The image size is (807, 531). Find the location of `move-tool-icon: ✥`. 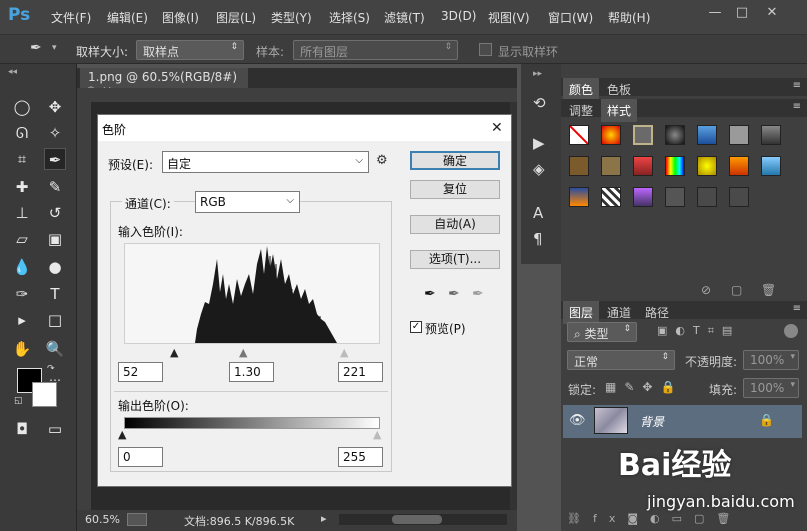

move-tool-icon: ✥ is located at coordinates (55, 107).